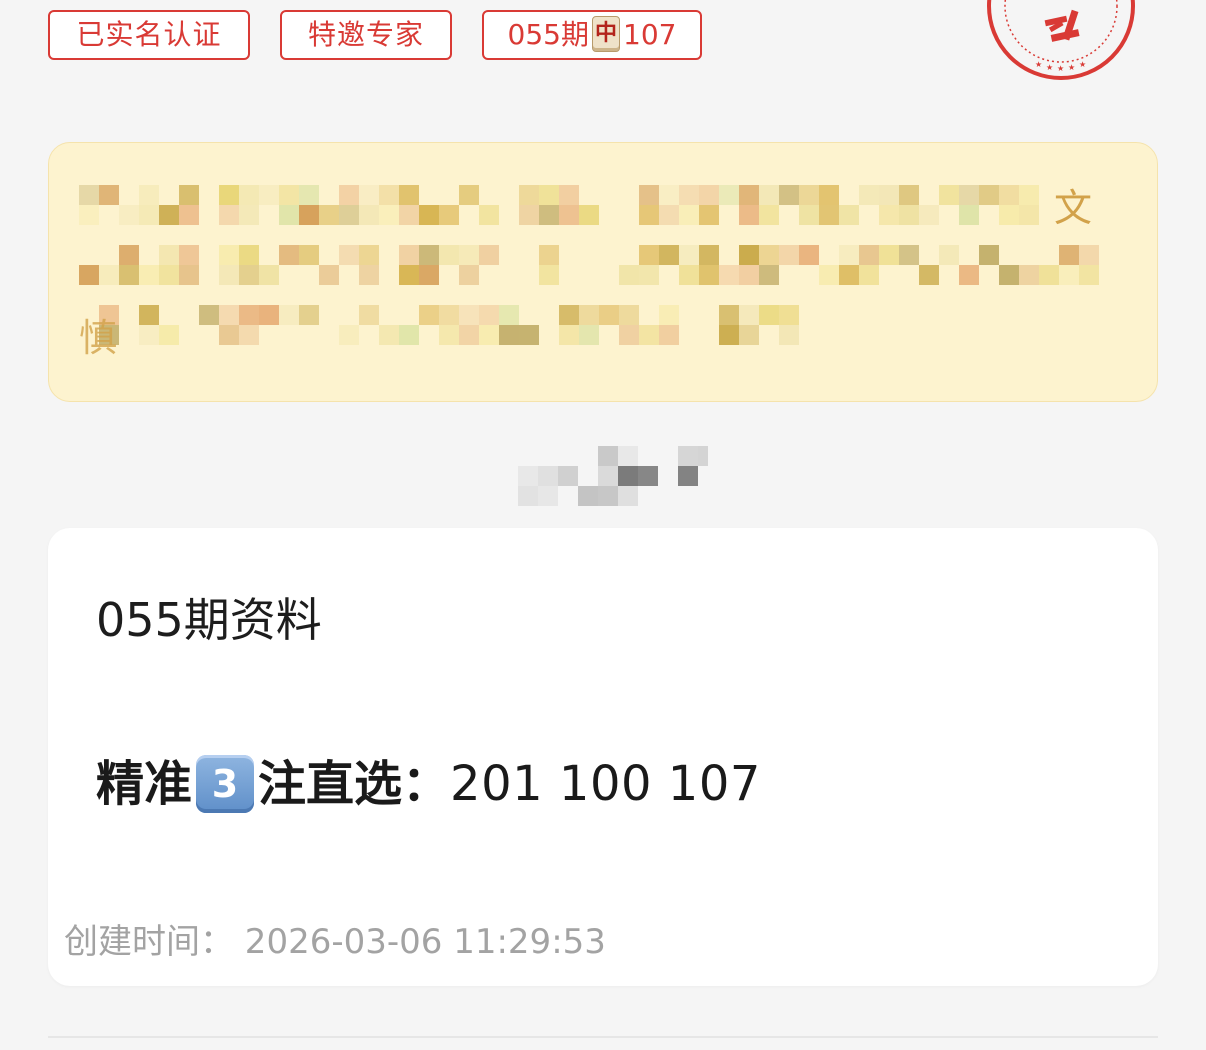 The image size is (1206, 1050). I want to click on pixelated-notice-text, so click(589, 265).